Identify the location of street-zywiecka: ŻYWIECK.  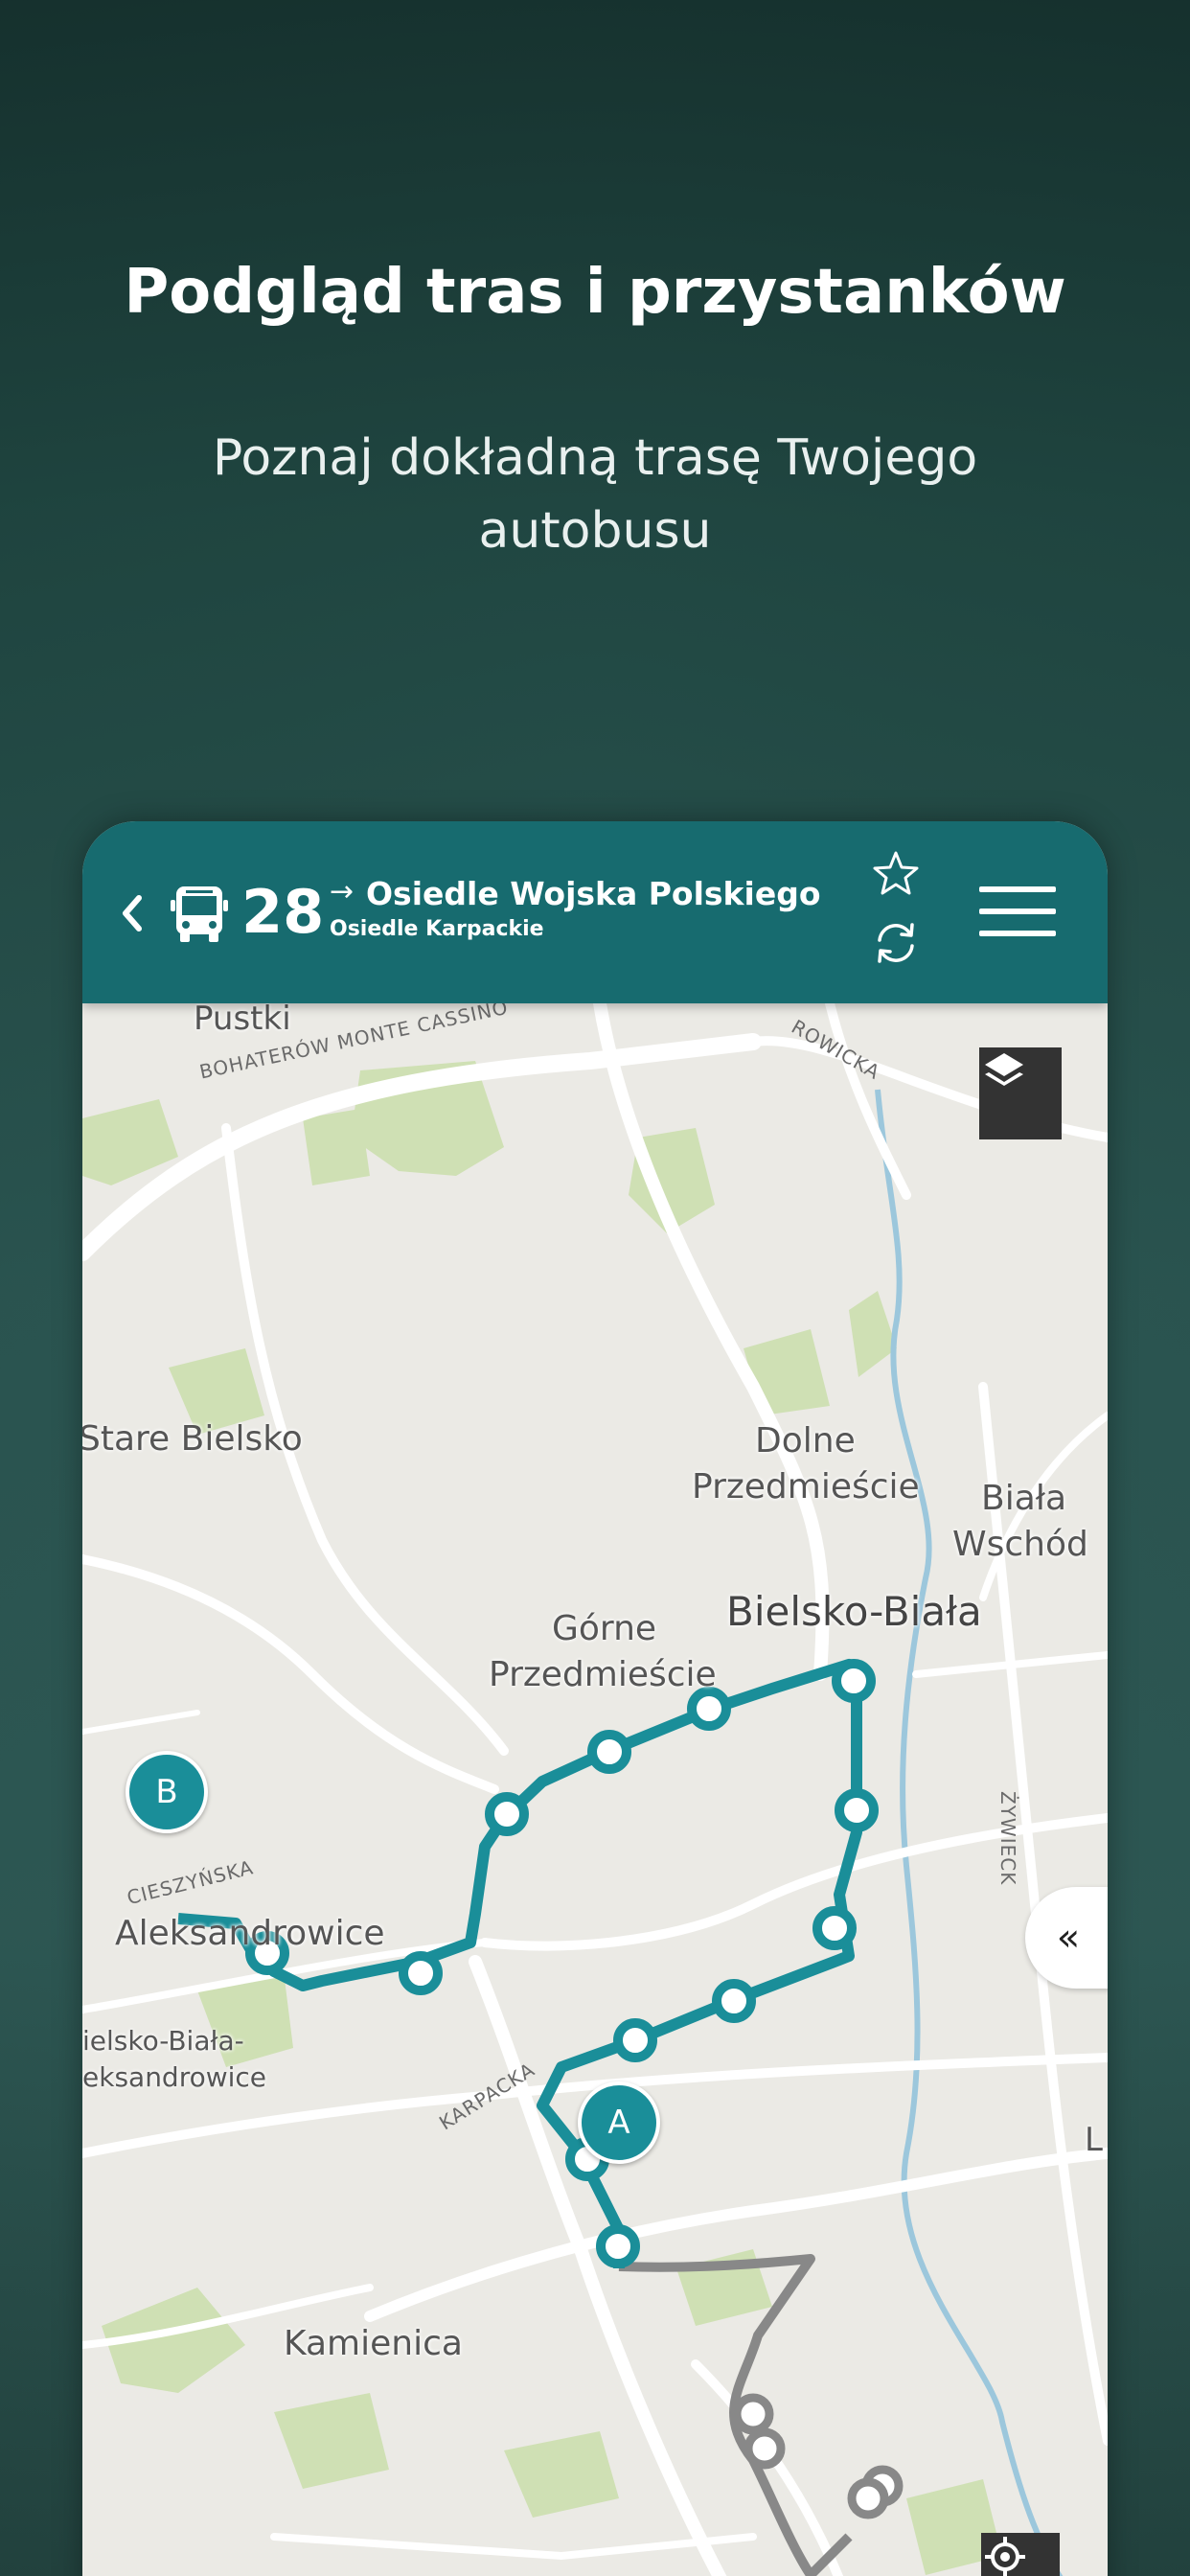
(1008, 1838).